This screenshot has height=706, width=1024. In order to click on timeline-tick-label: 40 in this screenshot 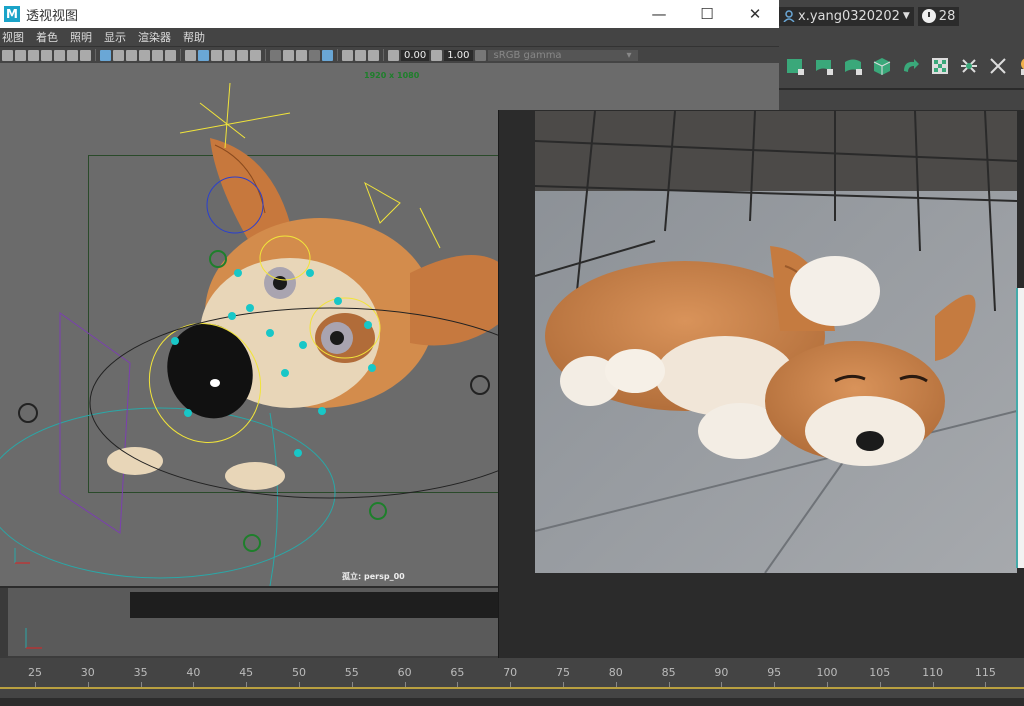, I will do `click(193, 672)`.